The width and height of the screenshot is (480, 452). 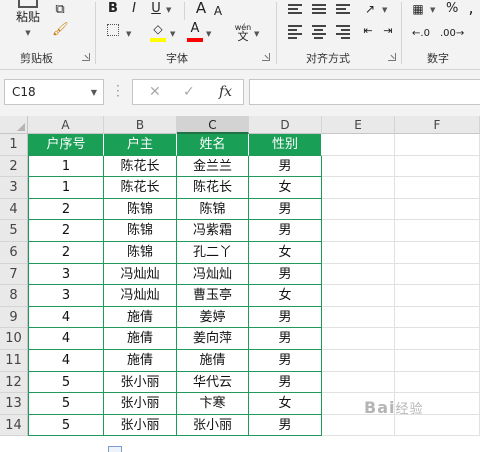 I want to click on borders-button, so click(x=113, y=32).